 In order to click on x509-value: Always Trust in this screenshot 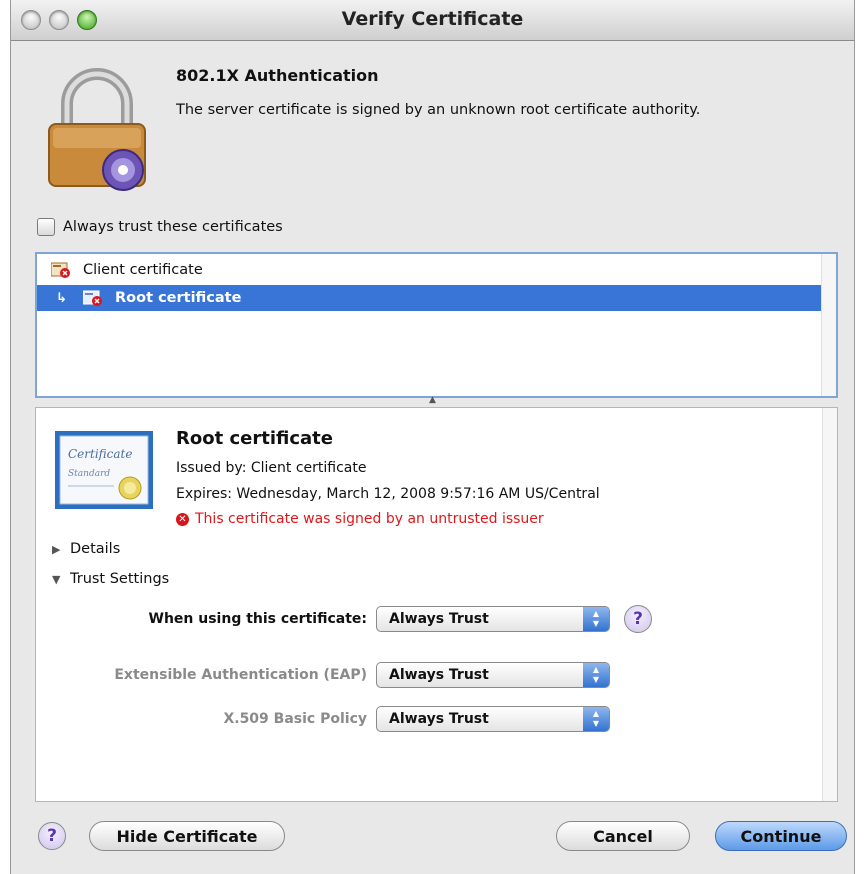, I will do `click(439, 719)`.